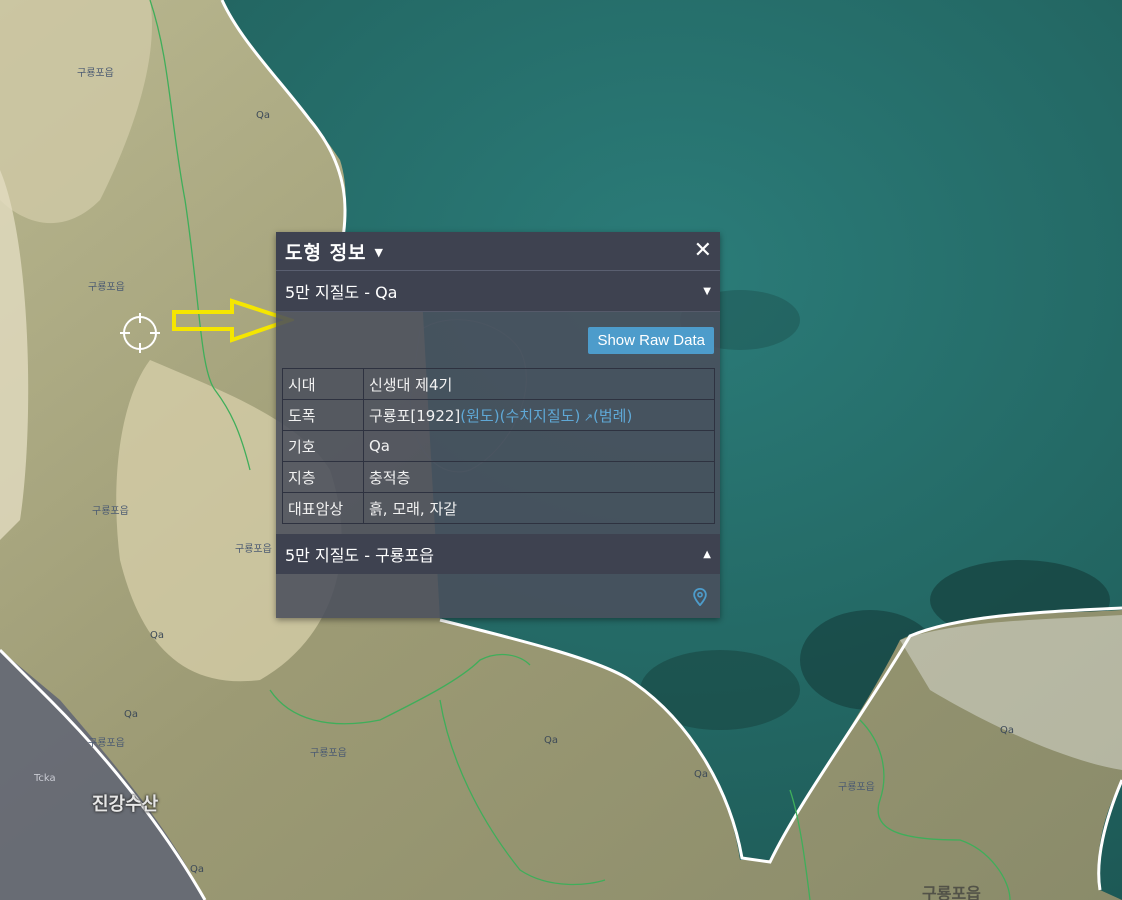 The height and width of the screenshot is (900, 1122). What do you see at coordinates (498, 554) in the screenshot?
I see `section-header-guryongpo: 5만 지질도 - 구룡포읍 ▲` at bounding box center [498, 554].